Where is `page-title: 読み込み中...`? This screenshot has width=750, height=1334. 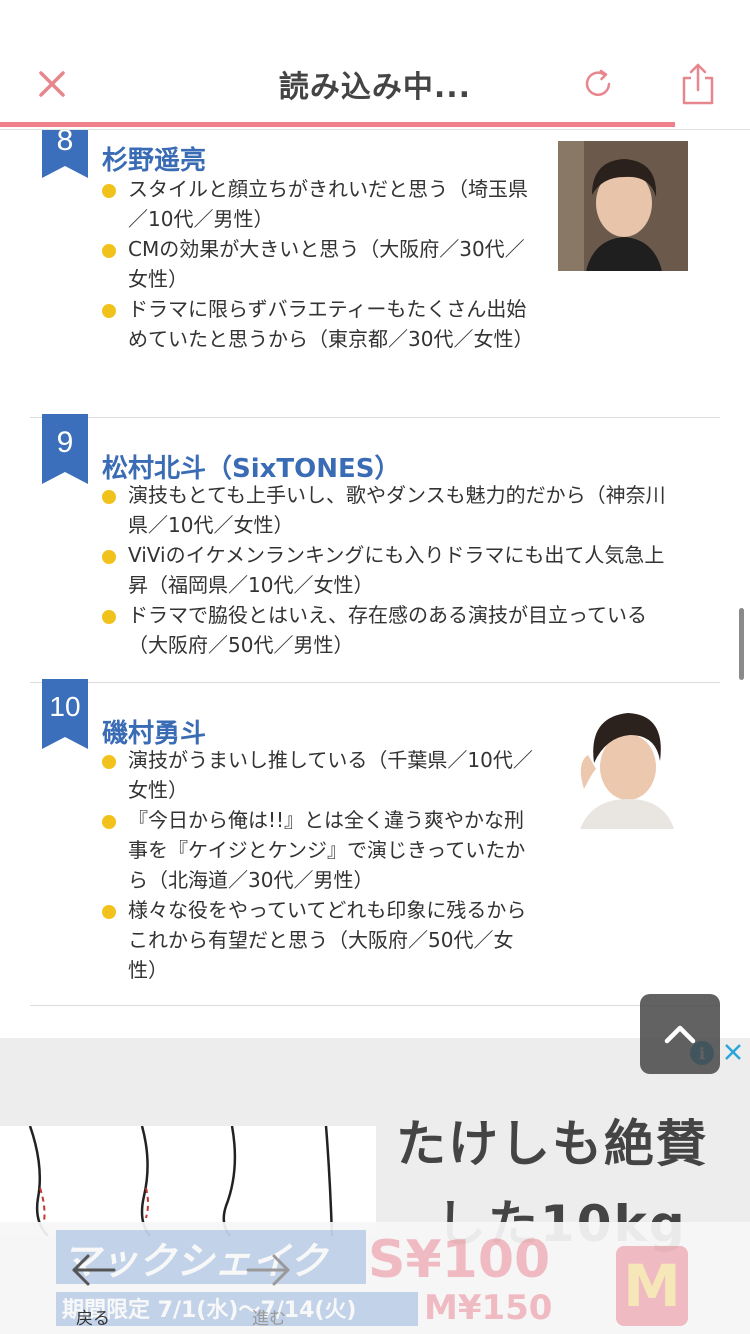
page-title: 読み込み中... is located at coordinates (375, 87).